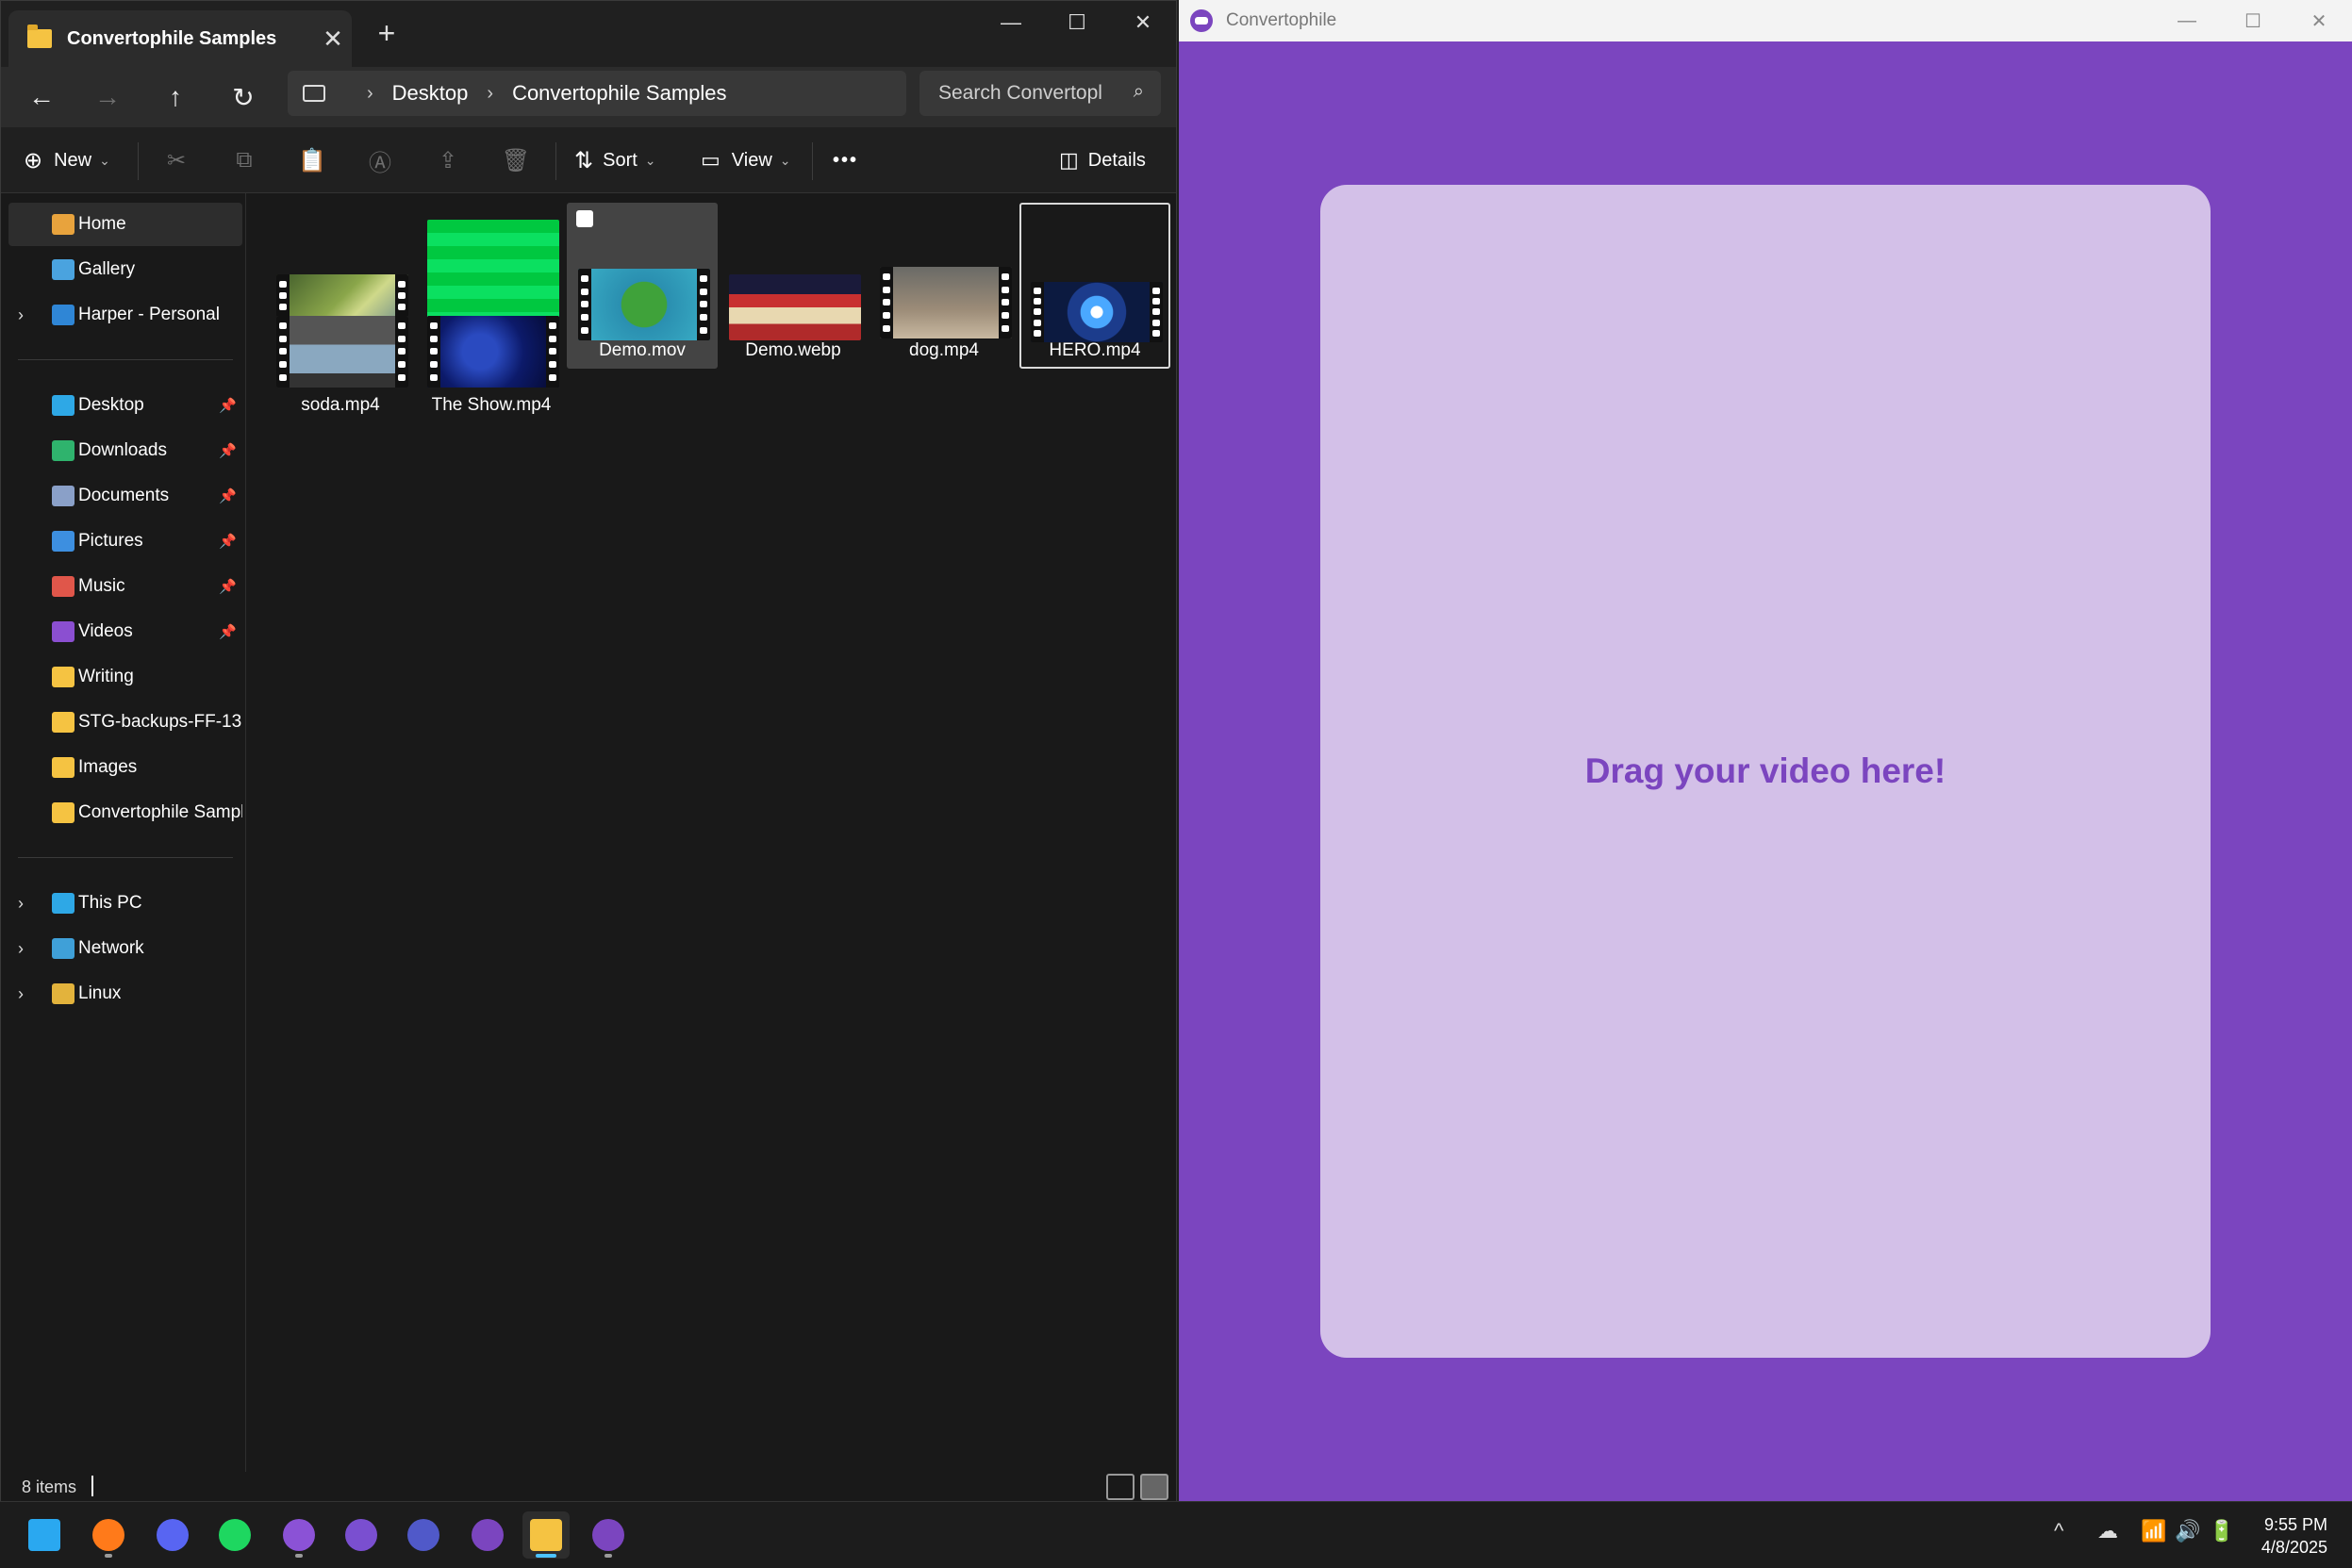 The height and width of the screenshot is (1568, 2352). Describe the element at coordinates (44, 1535) in the screenshot. I see `taskbar-windows-start` at that location.